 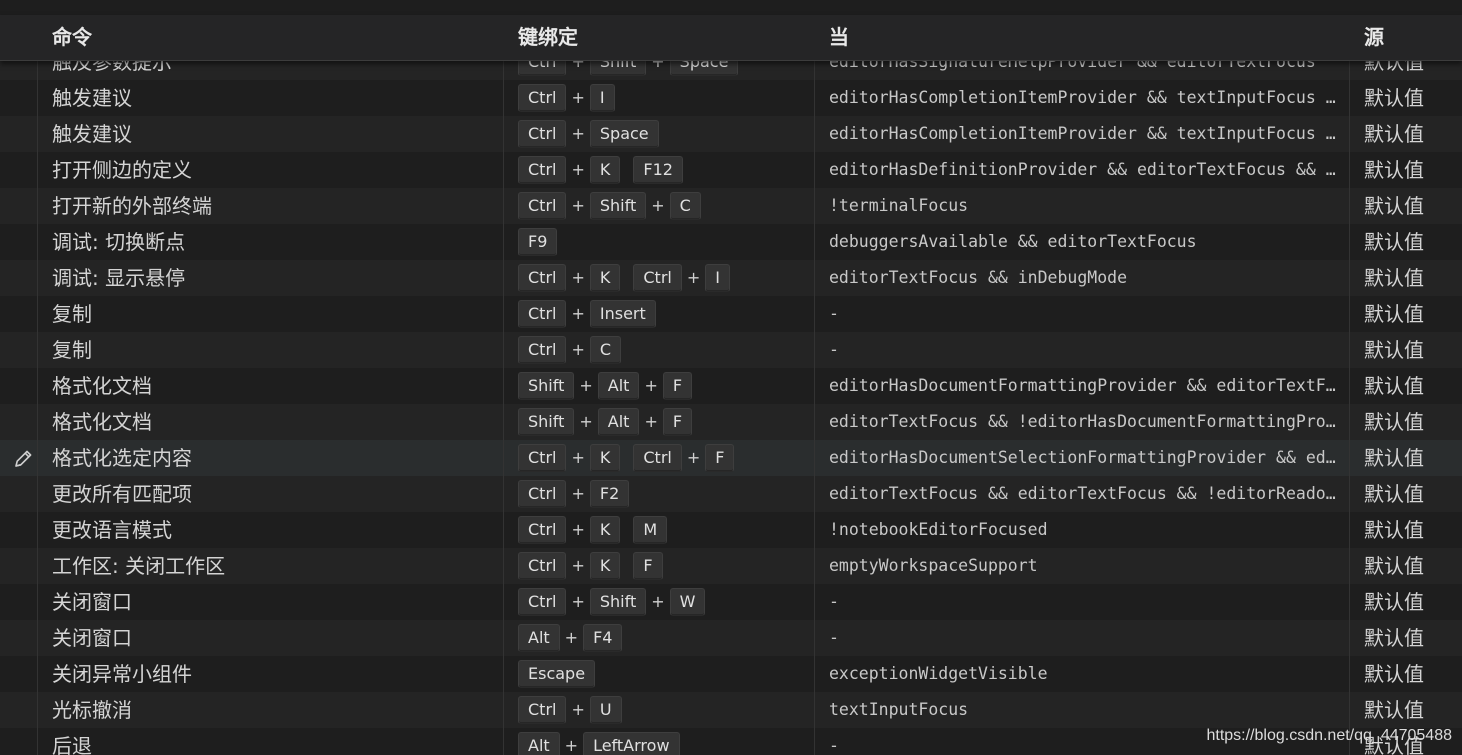 I want to click on keybinding-cell: Ctrl + U, so click(x=663, y=710).